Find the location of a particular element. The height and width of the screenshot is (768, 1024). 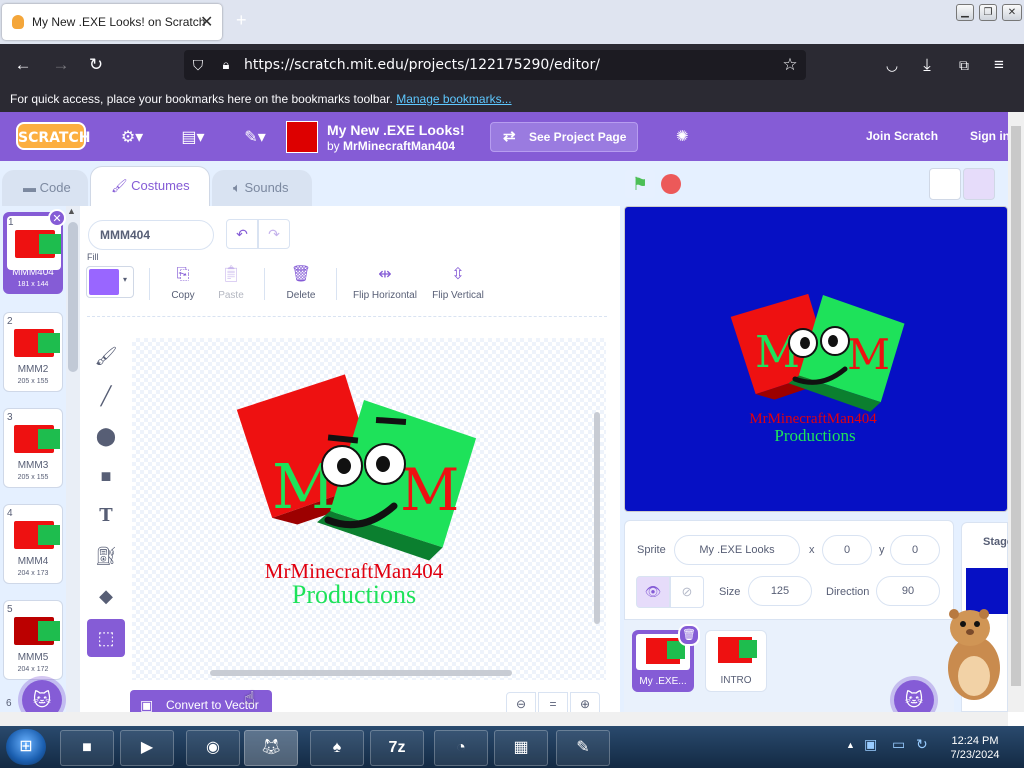

bookmark-star-icon: ☆ is located at coordinates (790, 65).